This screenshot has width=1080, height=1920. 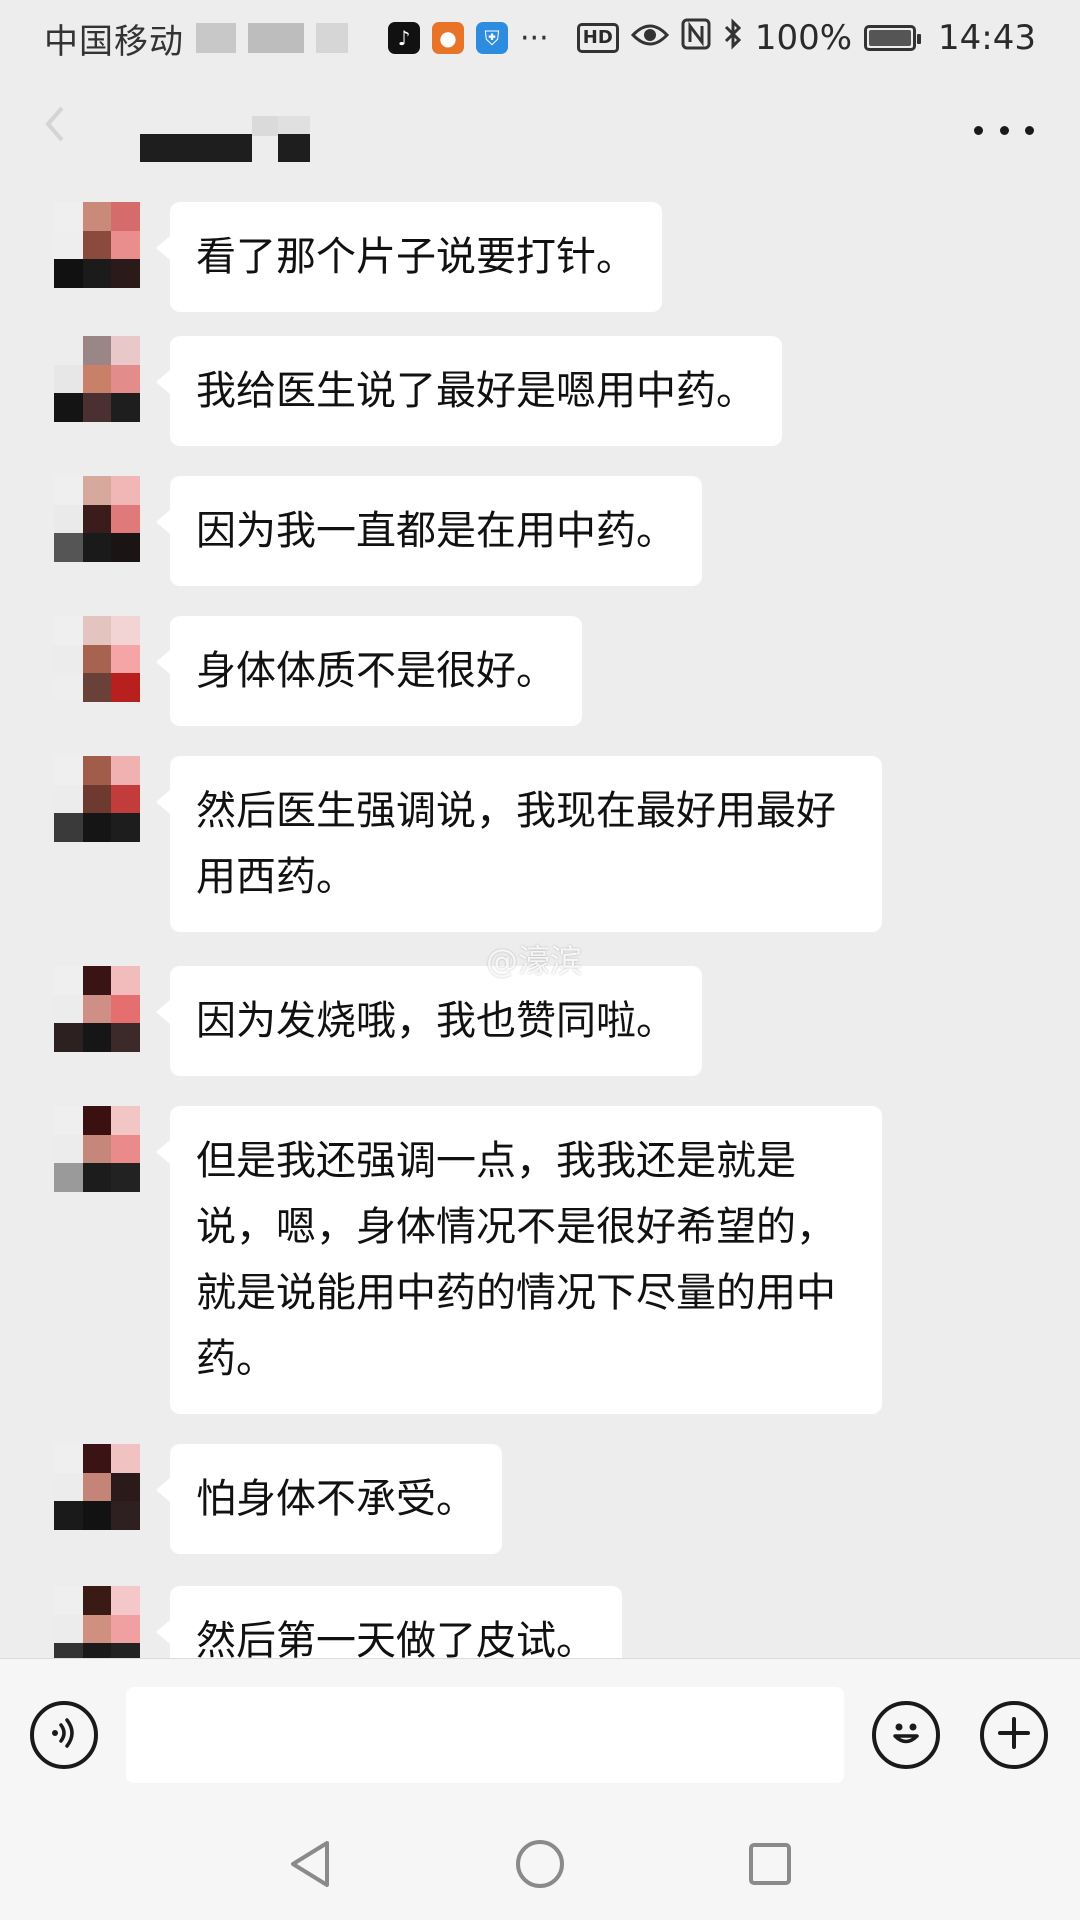 I want to click on message-bubble: 看了那个片子说要打针。, so click(x=409, y=257).